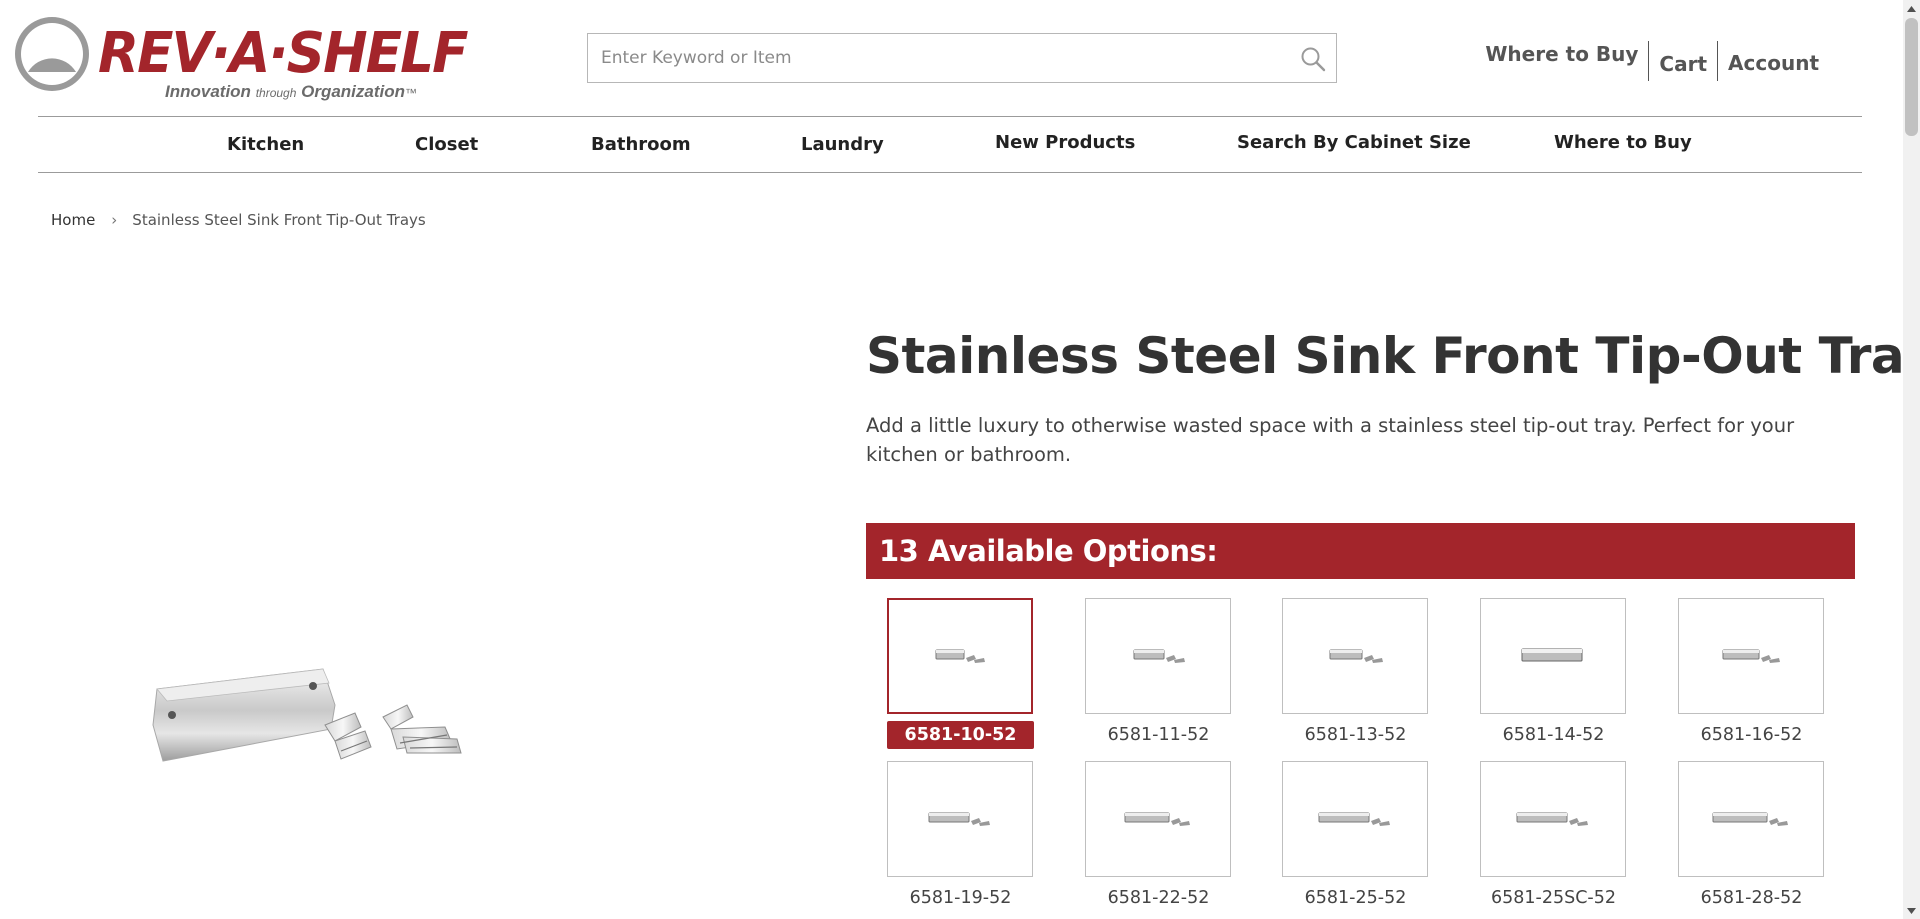  Describe the element at coordinates (1553, 898) in the screenshot. I see `option-sku: 6581-25SC-52` at that location.